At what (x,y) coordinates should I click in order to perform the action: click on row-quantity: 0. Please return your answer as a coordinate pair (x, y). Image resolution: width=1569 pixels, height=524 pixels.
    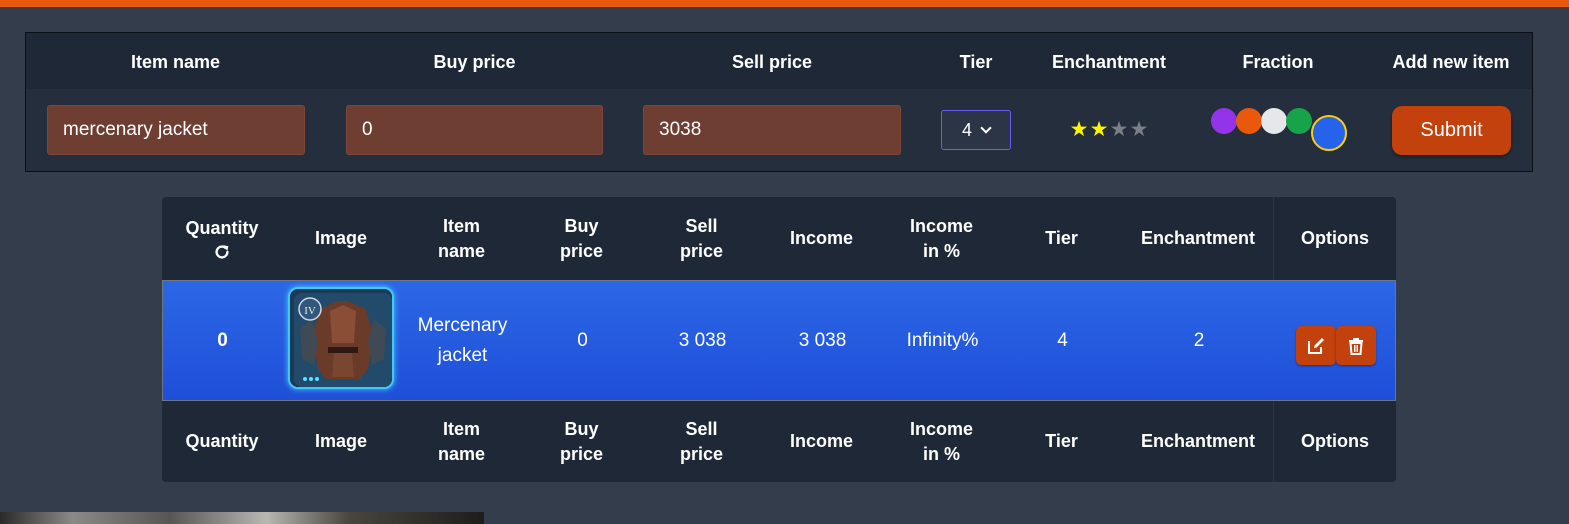
    Looking at the image, I should click on (222, 340).